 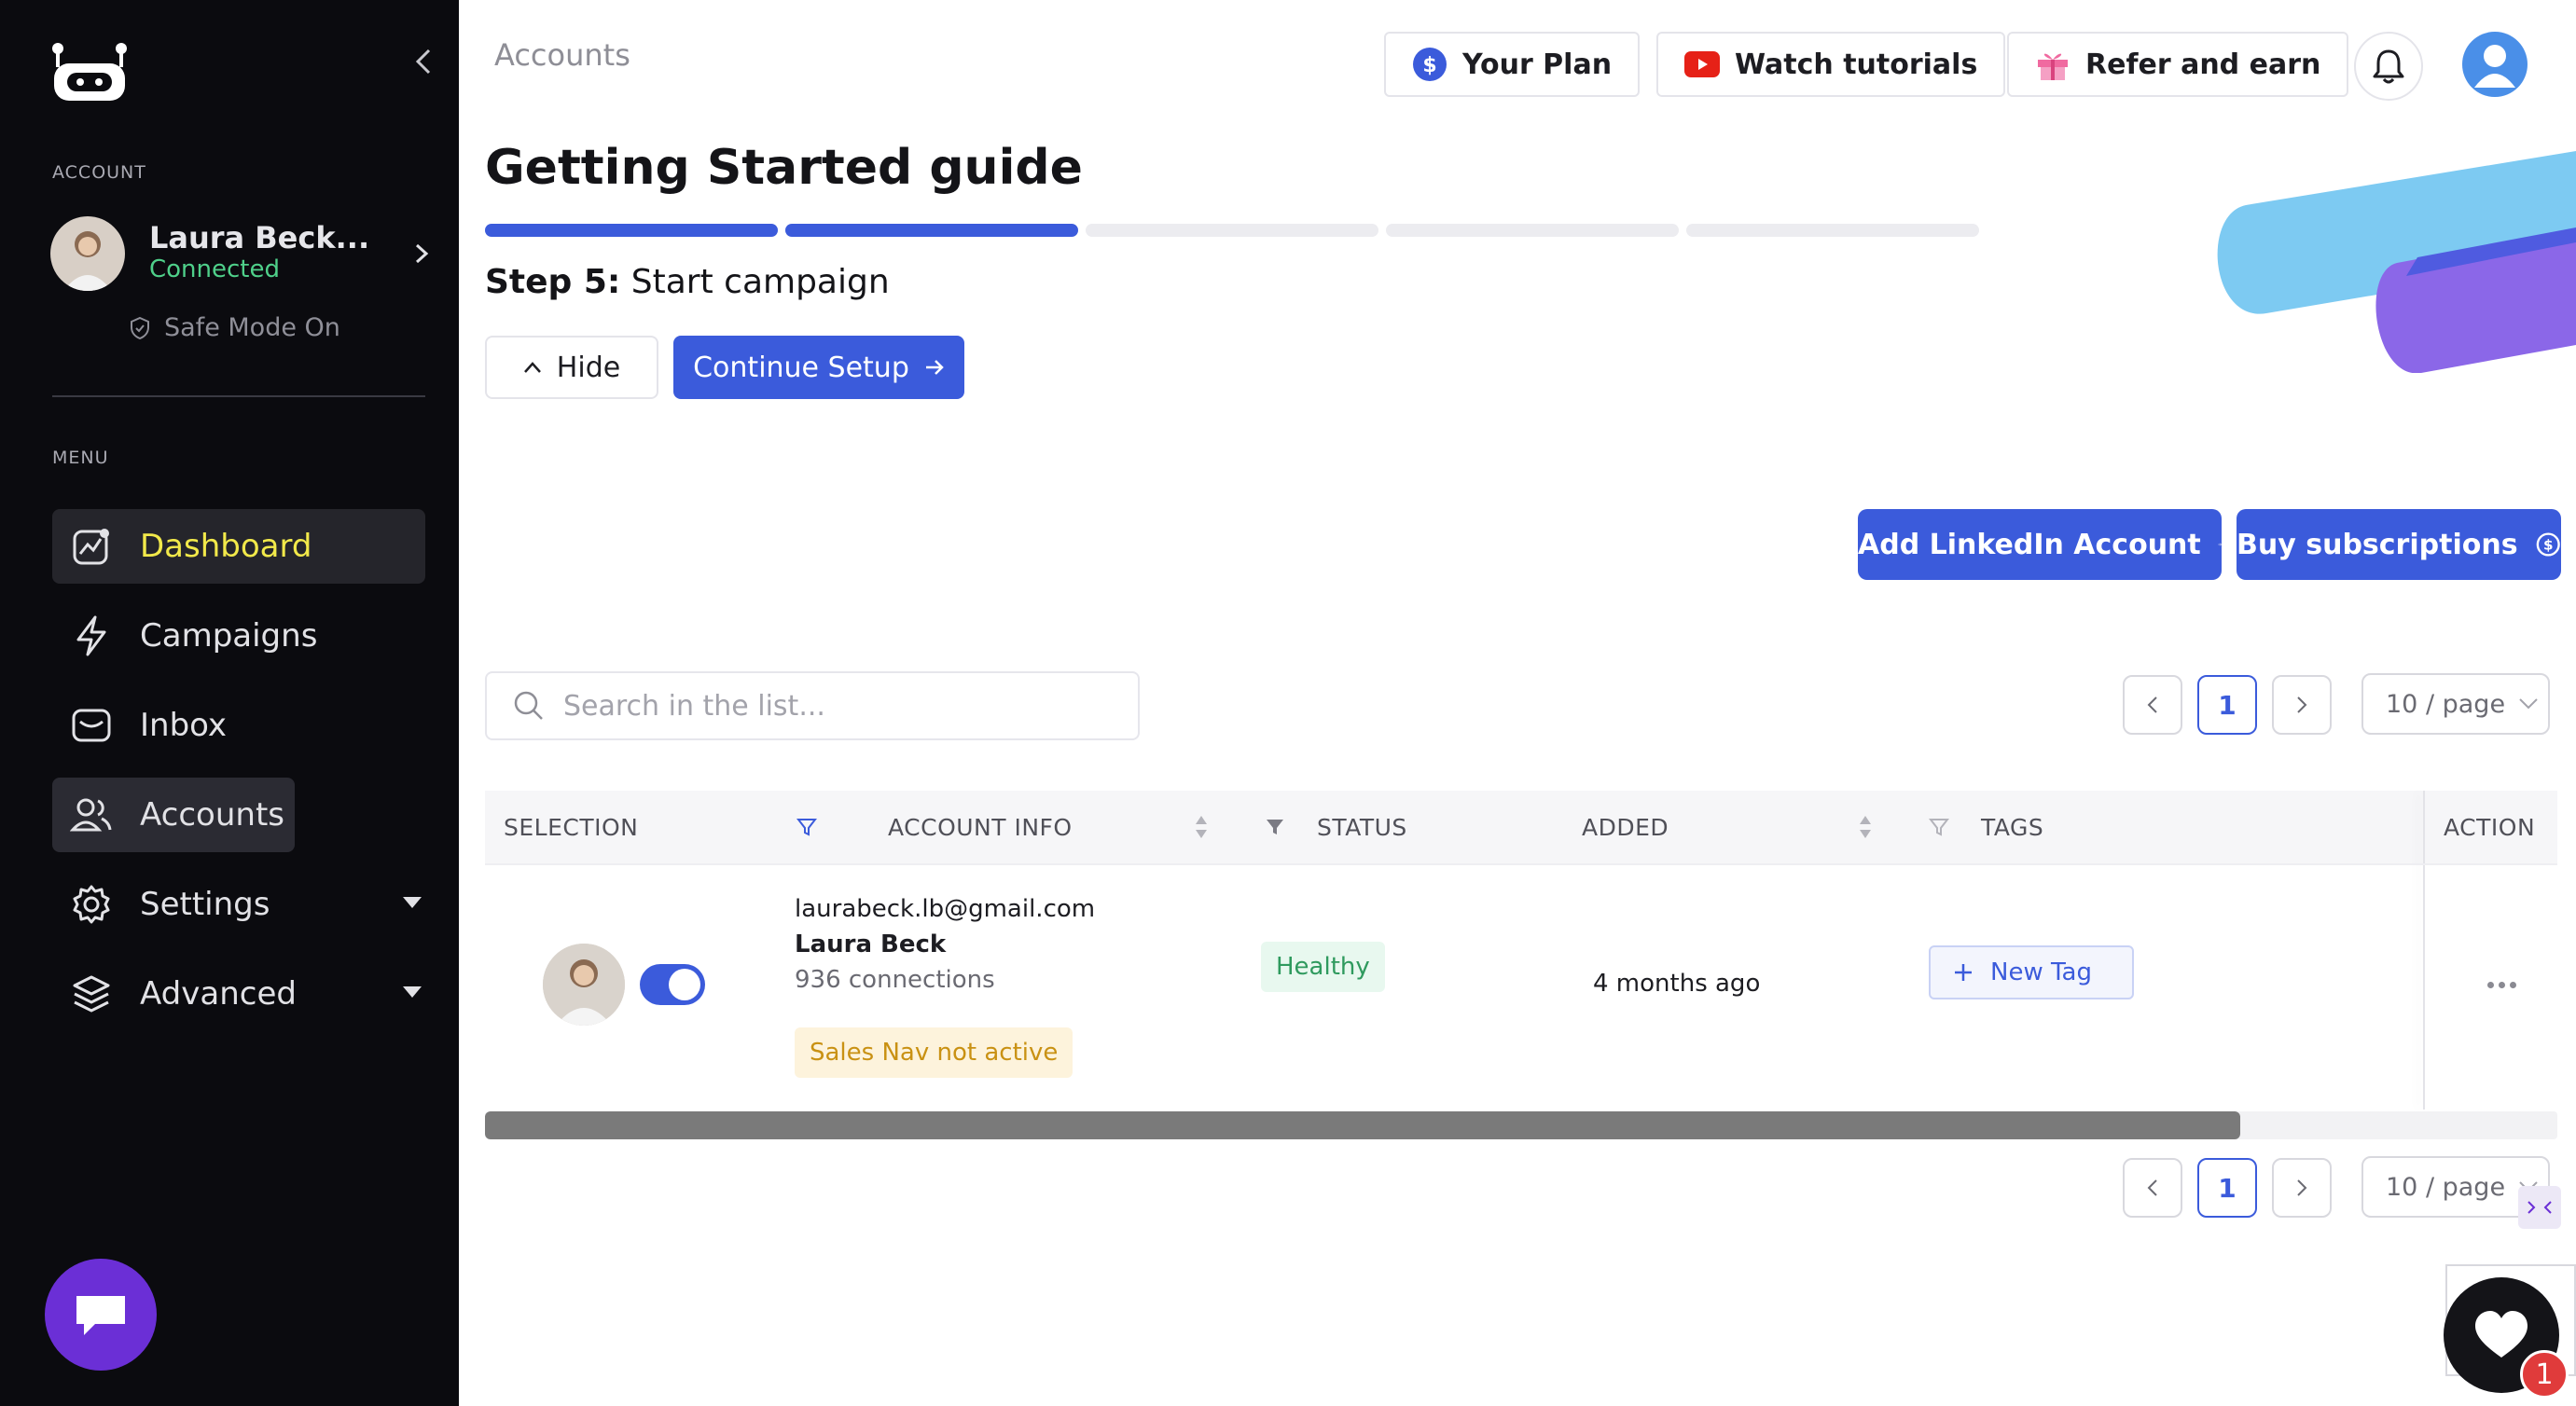 I want to click on sidebar-item-inbox: Inbox, so click(x=238, y=725).